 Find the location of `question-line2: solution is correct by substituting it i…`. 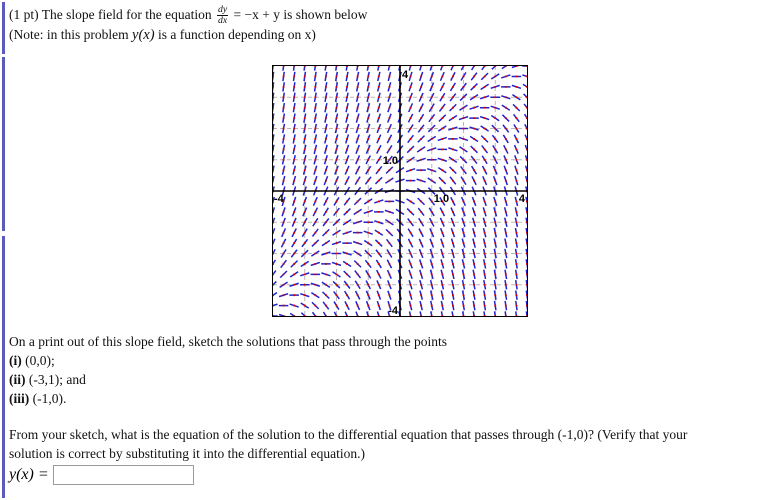

question-line2: solution is correct by substituting it i… is located at coordinates (187, 453).